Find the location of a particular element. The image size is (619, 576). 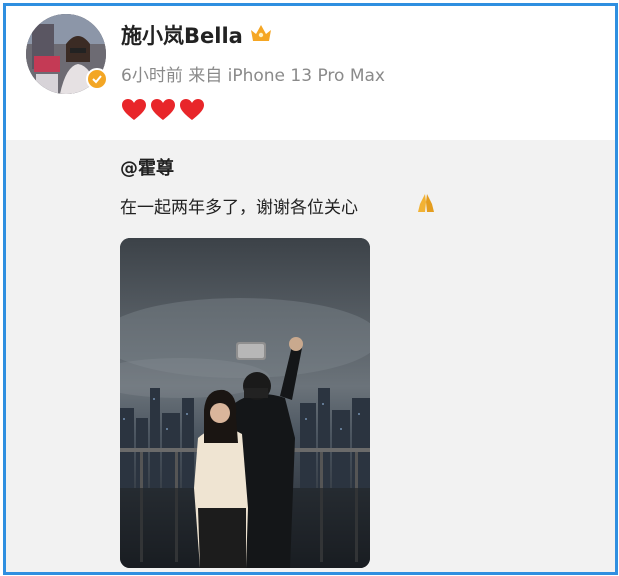

repost-text: 在一起两年多了，谢谢各位关心 is located at coordinates (239, 208).